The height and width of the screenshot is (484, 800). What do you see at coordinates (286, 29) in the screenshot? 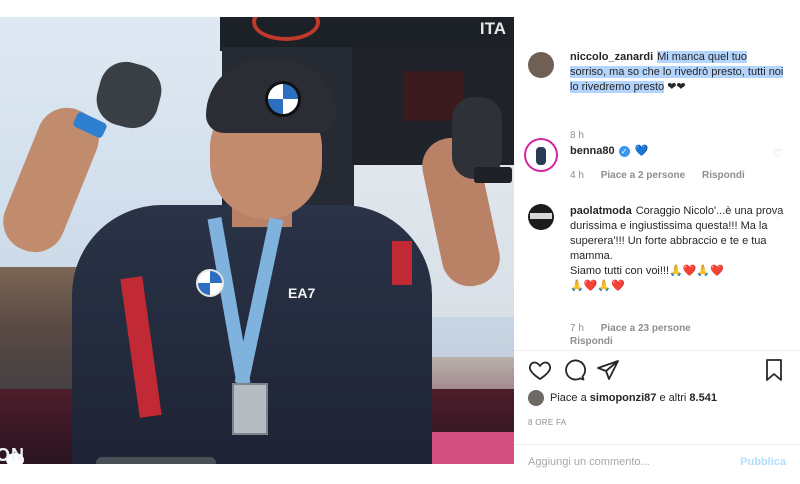
I see `ironman-logo` at bounding box center [286, 29].